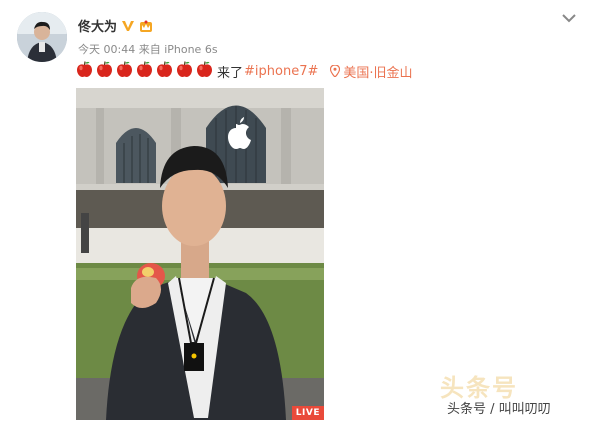 This screenshot has width=595, height=424. I want to click on apple-emoji-group, so click(146, 71).